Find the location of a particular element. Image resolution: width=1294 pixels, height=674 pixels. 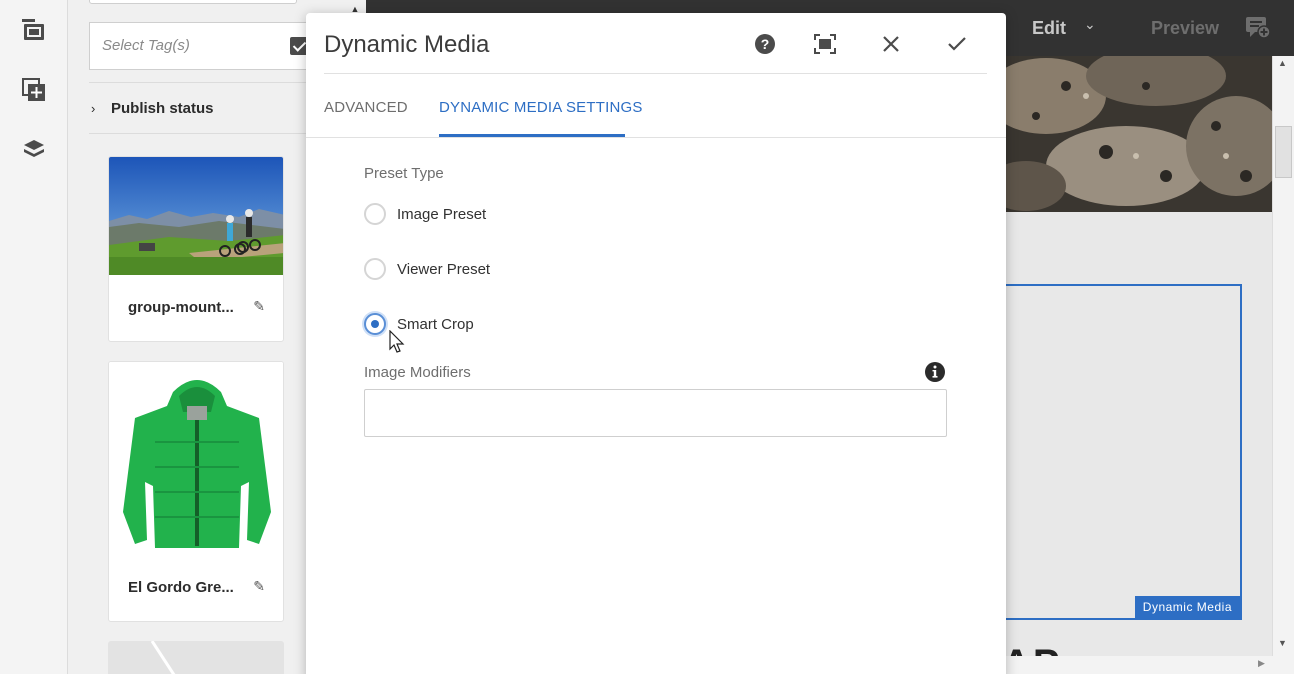

left-rail is located at coordinates (34, 337).